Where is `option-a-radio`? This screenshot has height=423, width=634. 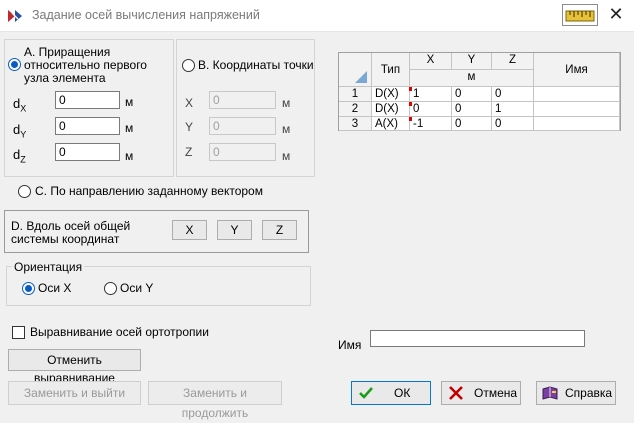 option-a-radio is located at coordinates (14, 64).